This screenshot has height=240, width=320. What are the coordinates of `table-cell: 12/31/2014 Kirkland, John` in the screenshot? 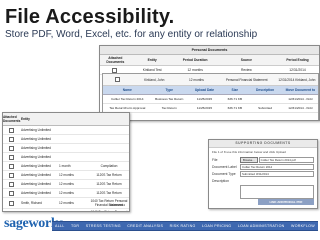 It's located at (297, 79).